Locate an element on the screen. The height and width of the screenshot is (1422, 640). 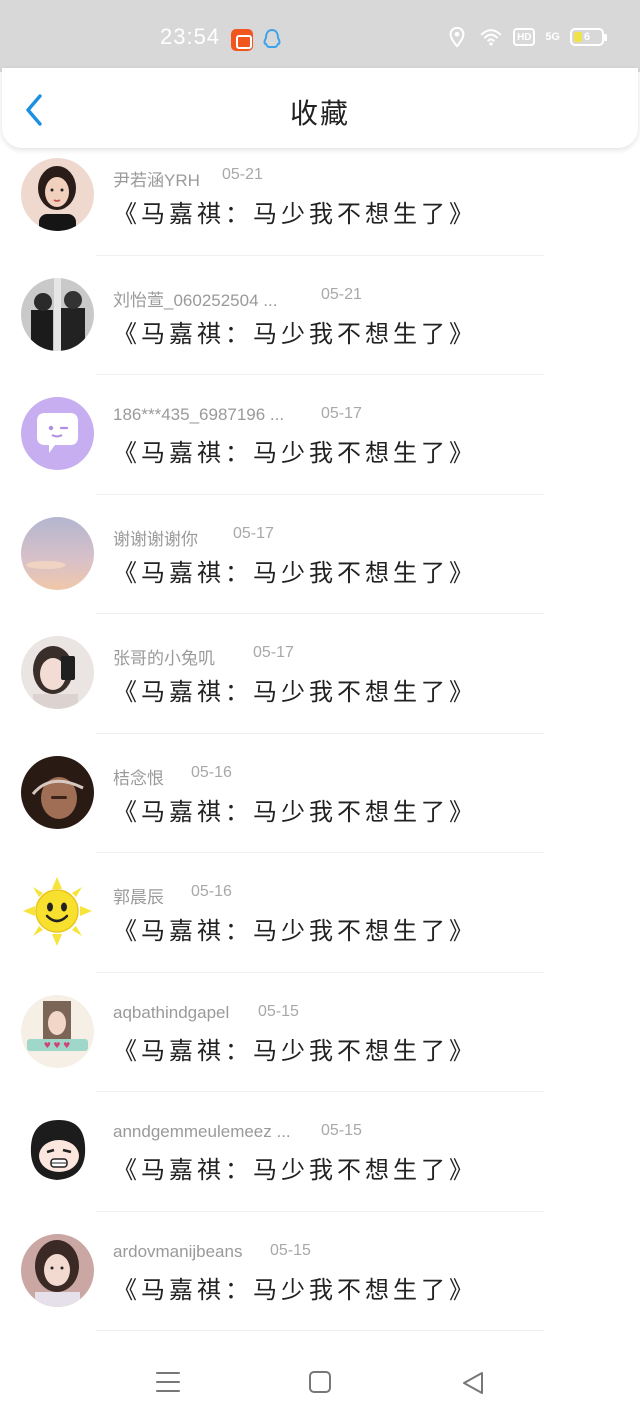
username: 谢谢谢谢你 is located at coordinates (155, 537).